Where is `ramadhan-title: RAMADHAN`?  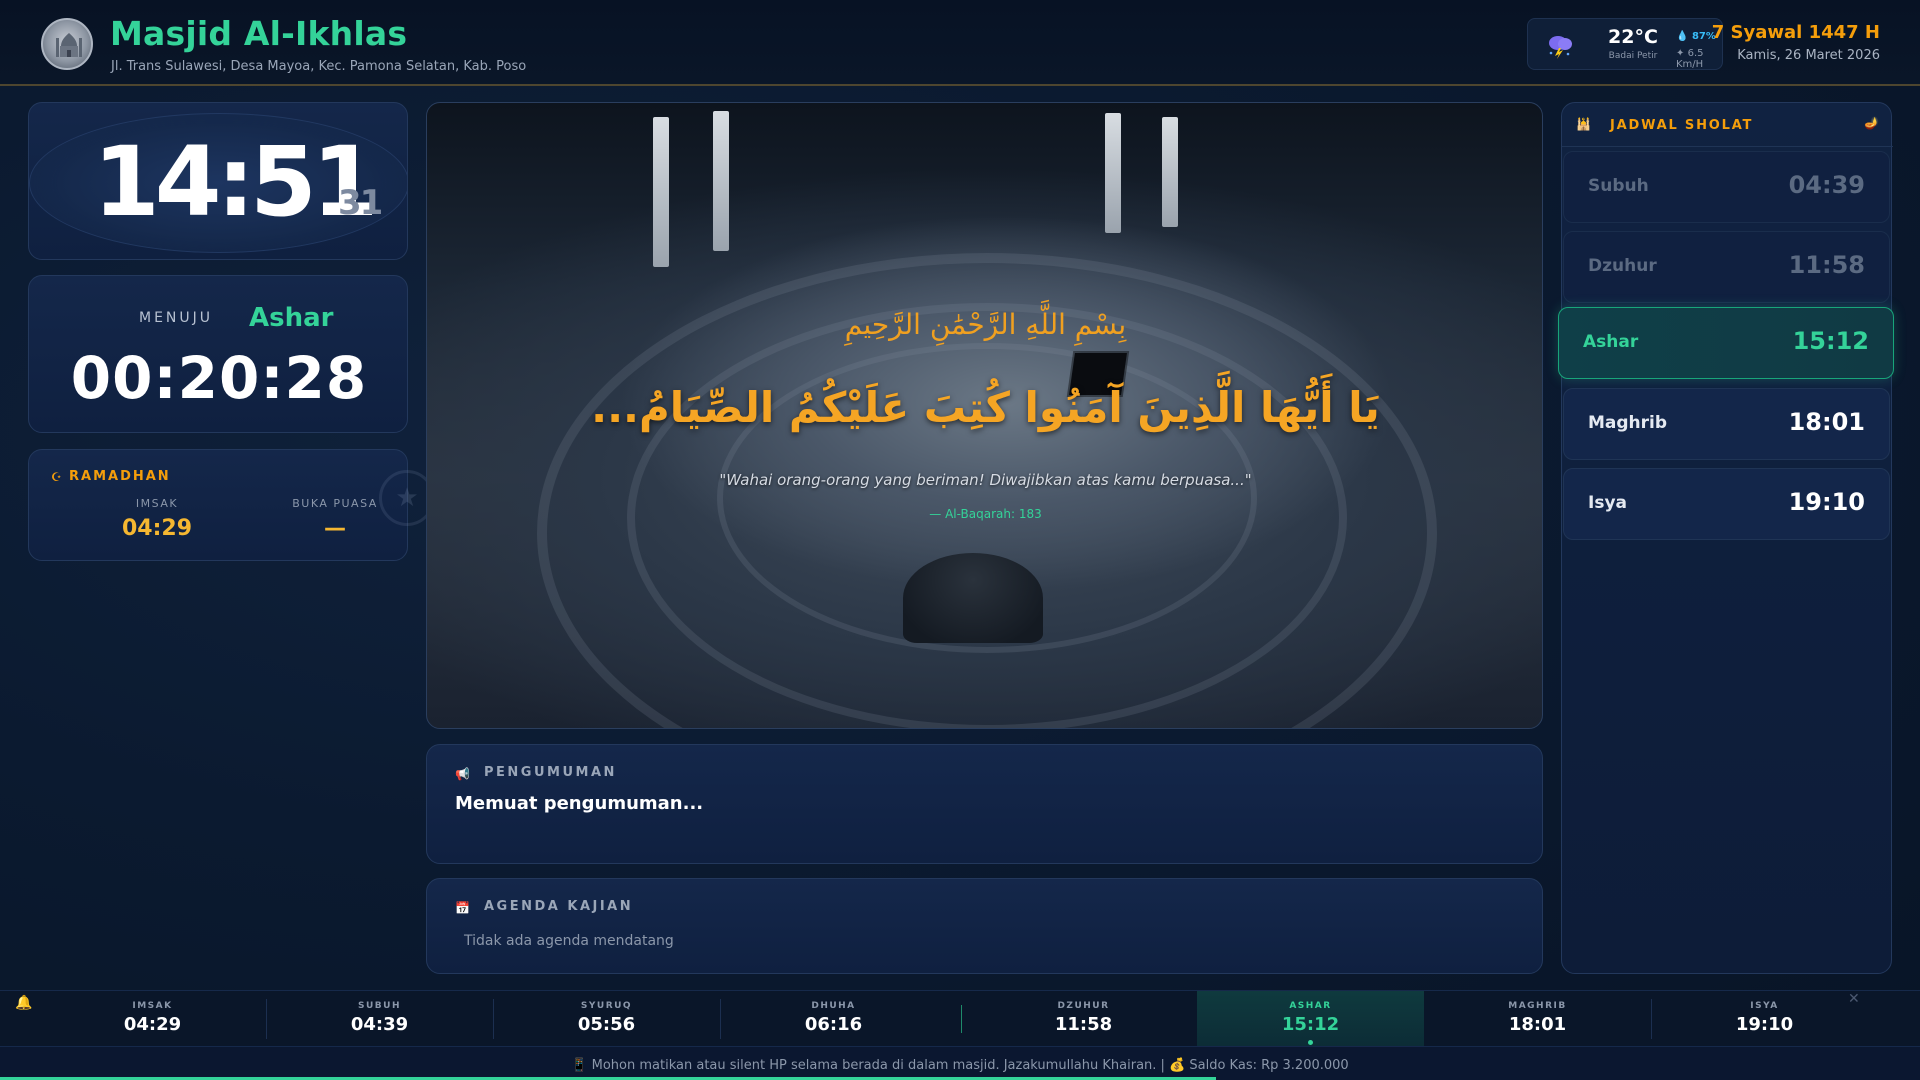 ramadhan-title: RAMADHAN is located at coordinates (120, 476).